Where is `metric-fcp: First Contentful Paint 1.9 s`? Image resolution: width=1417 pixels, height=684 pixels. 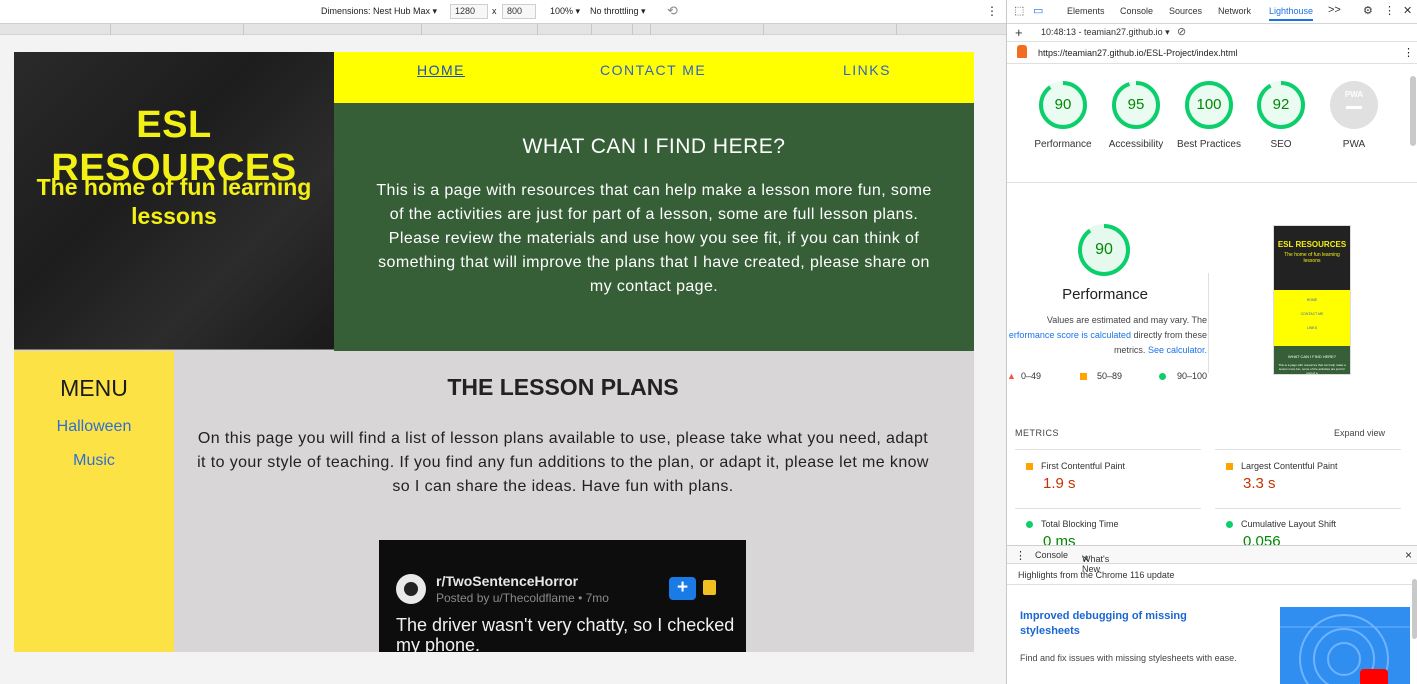 metric-fcp: First Contentful Paint 1.9 s is located at coordinates (1075, 476).